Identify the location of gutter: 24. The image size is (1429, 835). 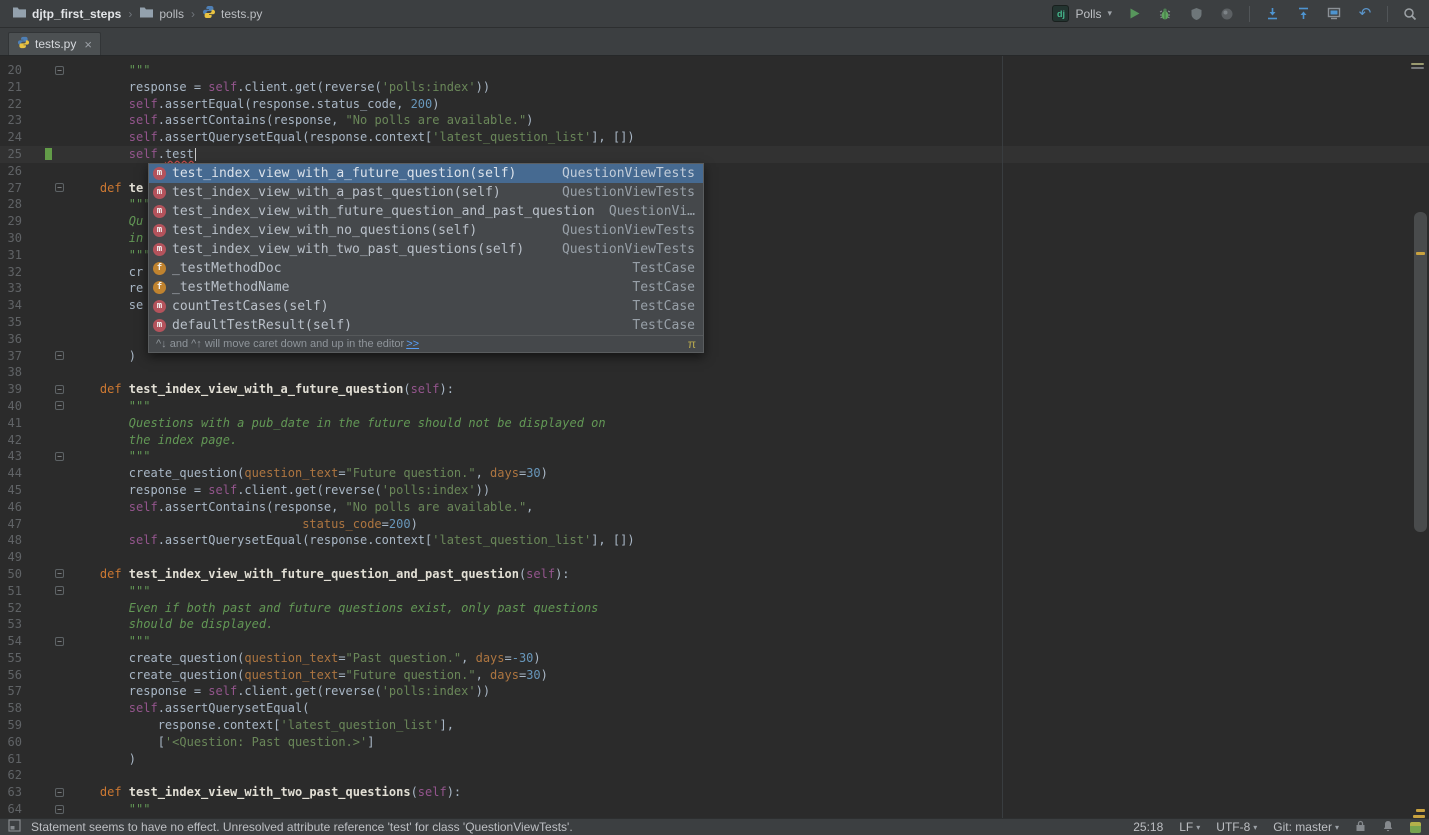
(35, 137).